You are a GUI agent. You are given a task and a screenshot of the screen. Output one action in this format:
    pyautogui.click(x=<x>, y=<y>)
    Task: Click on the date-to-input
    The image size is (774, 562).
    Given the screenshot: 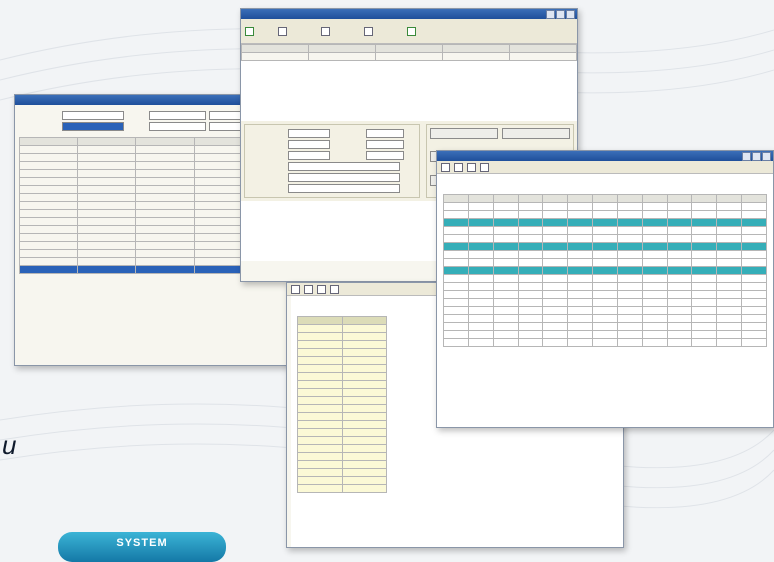 What is the action you would take?
    pyautogui.click(x=177, y=126)
    